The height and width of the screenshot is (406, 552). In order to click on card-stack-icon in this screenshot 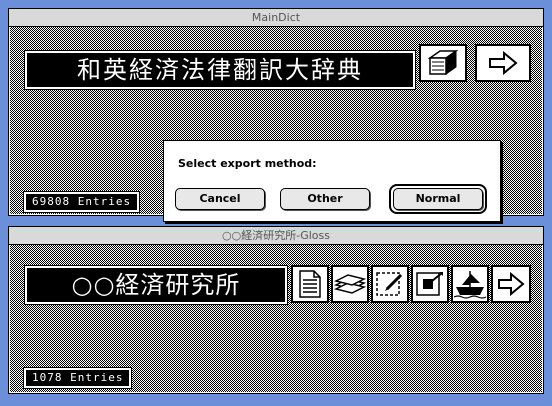, I will do `click(350, 284)`.